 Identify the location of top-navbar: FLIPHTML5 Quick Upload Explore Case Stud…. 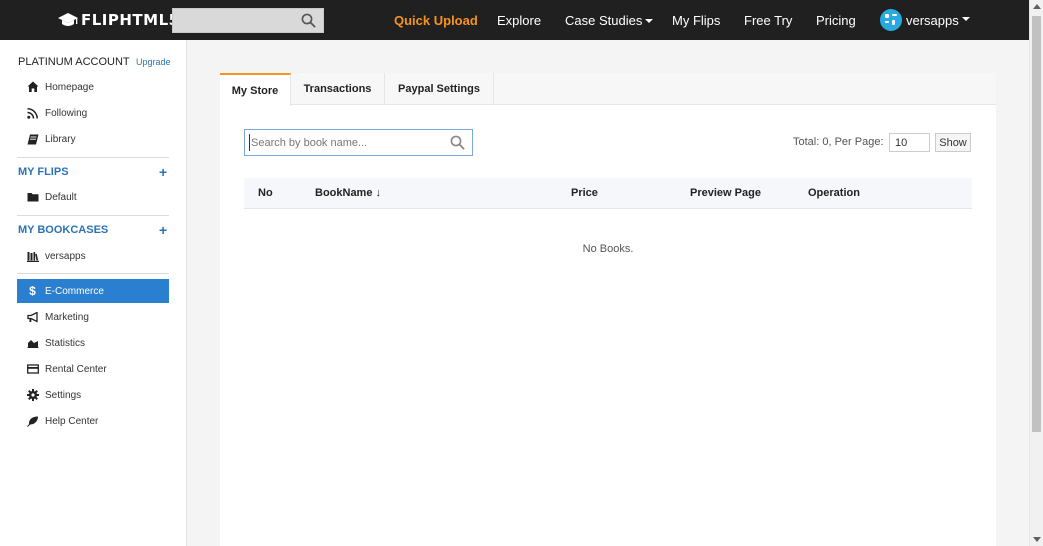
(514, 20).